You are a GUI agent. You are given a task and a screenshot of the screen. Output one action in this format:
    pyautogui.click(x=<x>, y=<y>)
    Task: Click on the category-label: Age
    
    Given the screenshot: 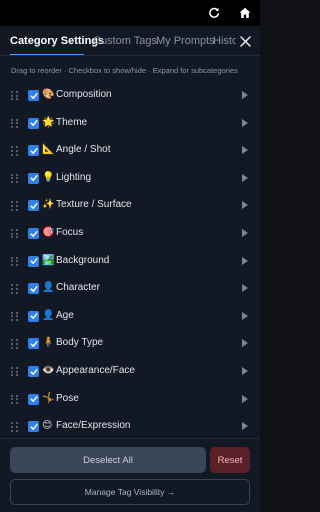 What is the action you would take?
    pyautogui.click(x=65, y=315)
    